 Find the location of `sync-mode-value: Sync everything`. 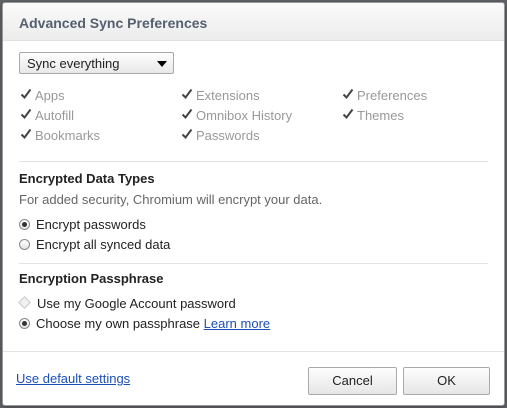

sync-mode-value: Sync everything is located at coordinates (73, 63).